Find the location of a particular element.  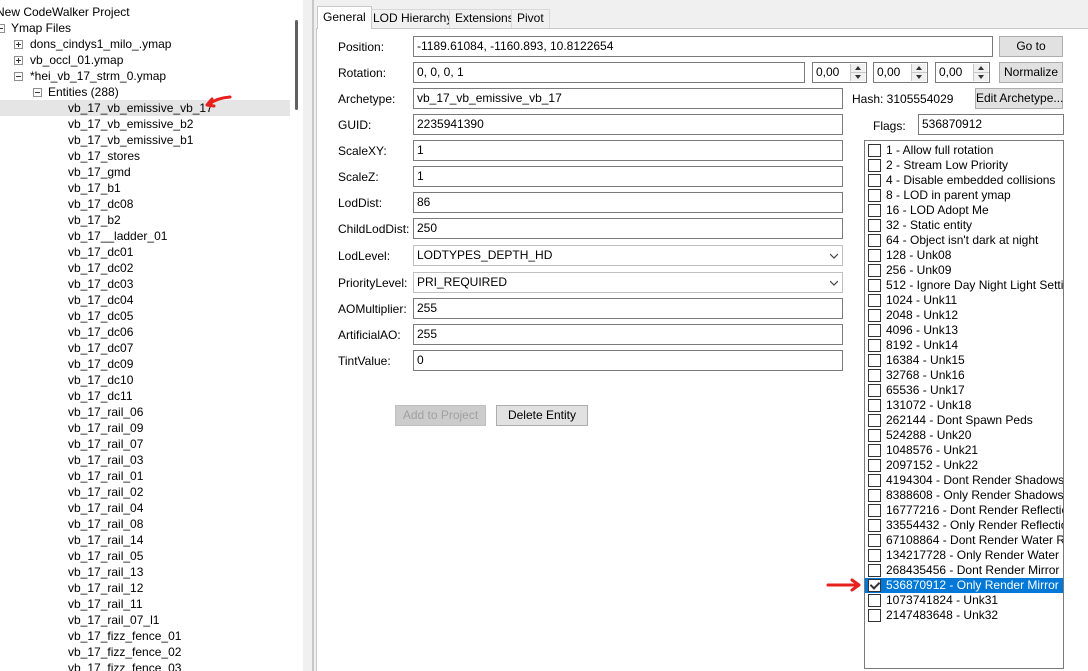

tab-lod-hierarchy: LOD Hierarchy is located at coordinates (413, 18).